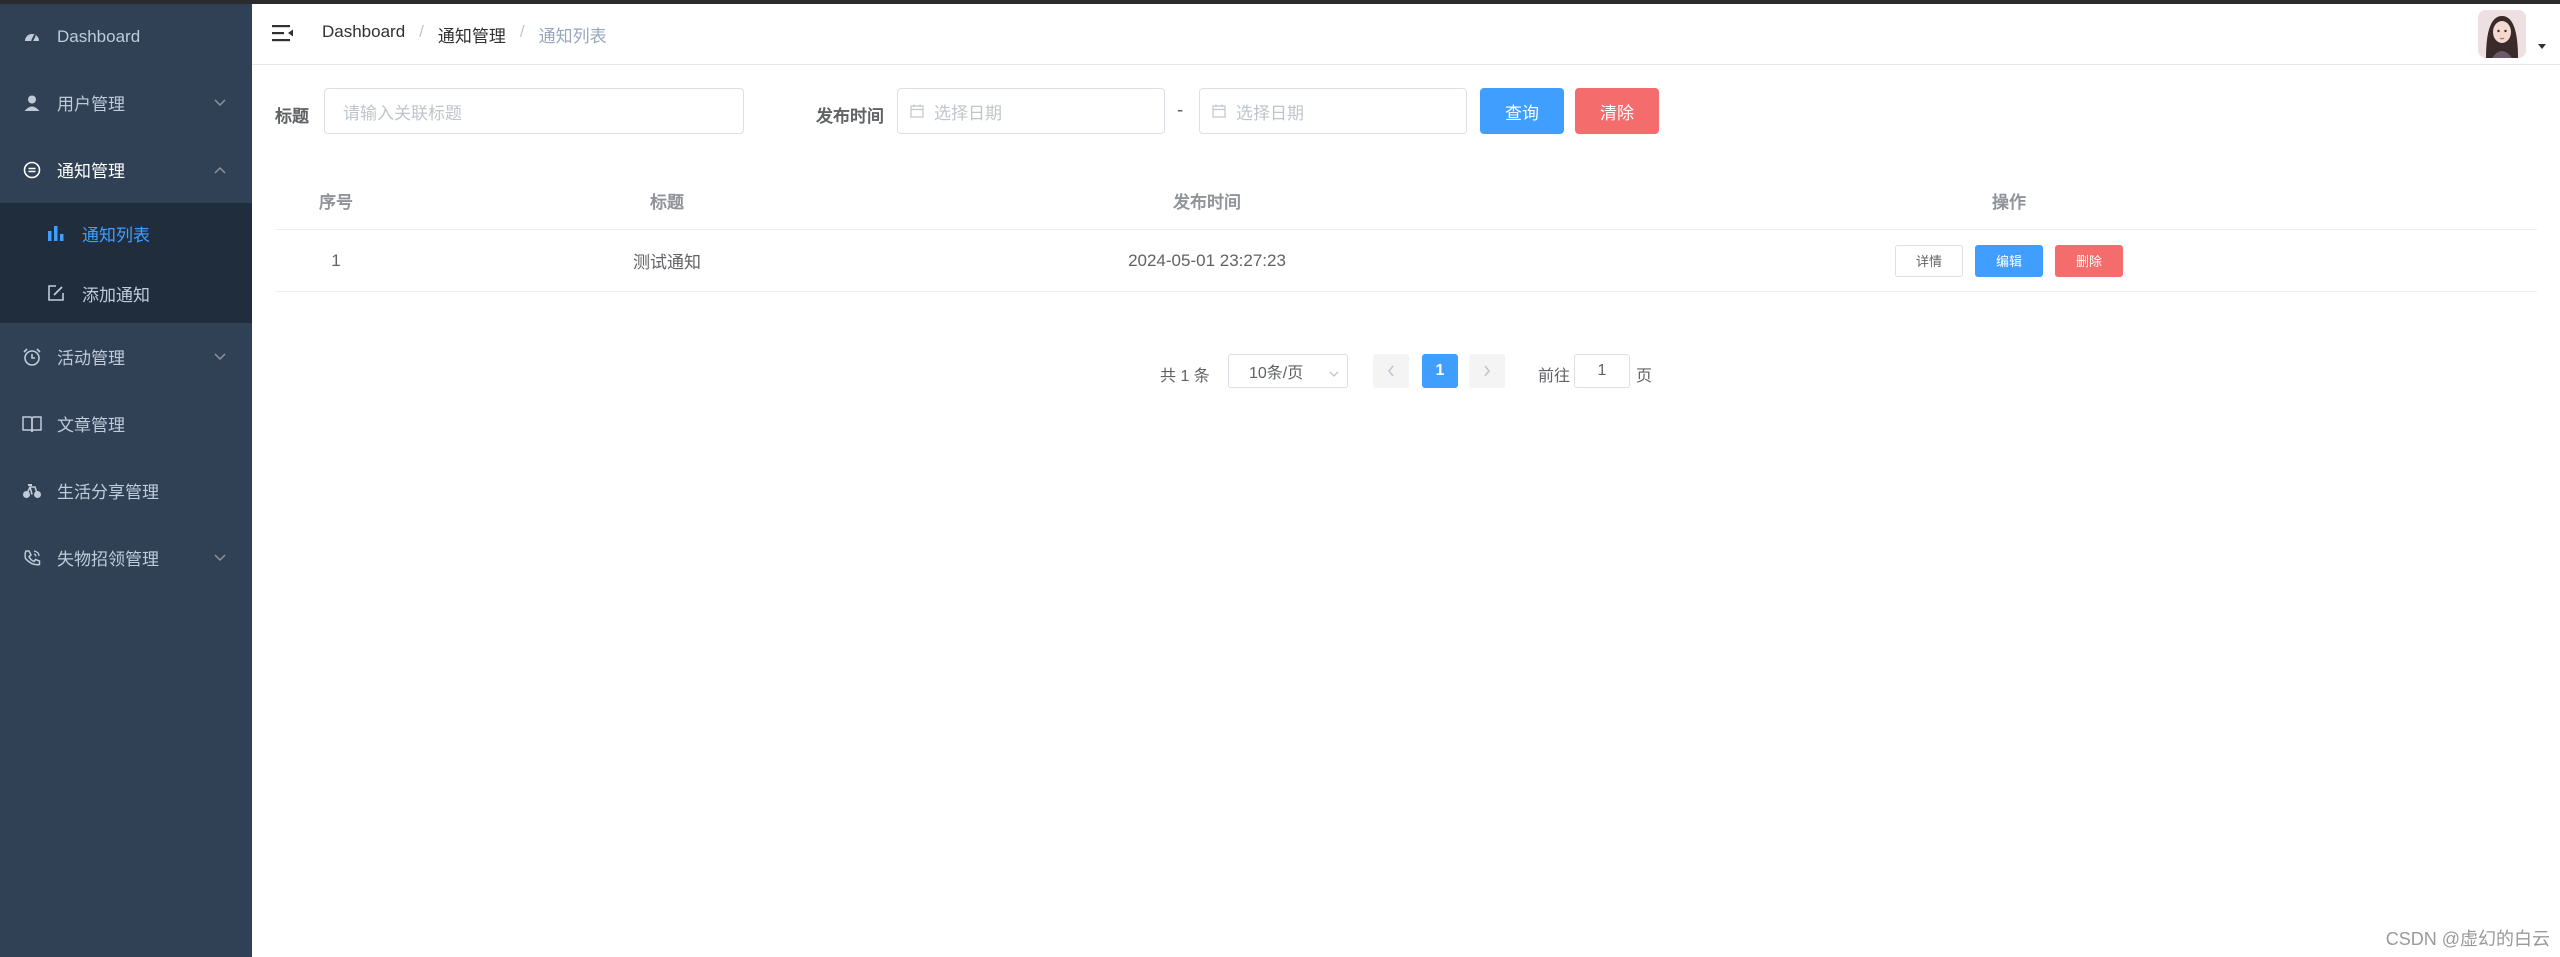 The width and height of the screenshot is (2560, 957). What do you see at coordinates (1333, 111) in the screenshot?
I see `end-date-picker: 选择日期` at bounding box center [1333, 111].